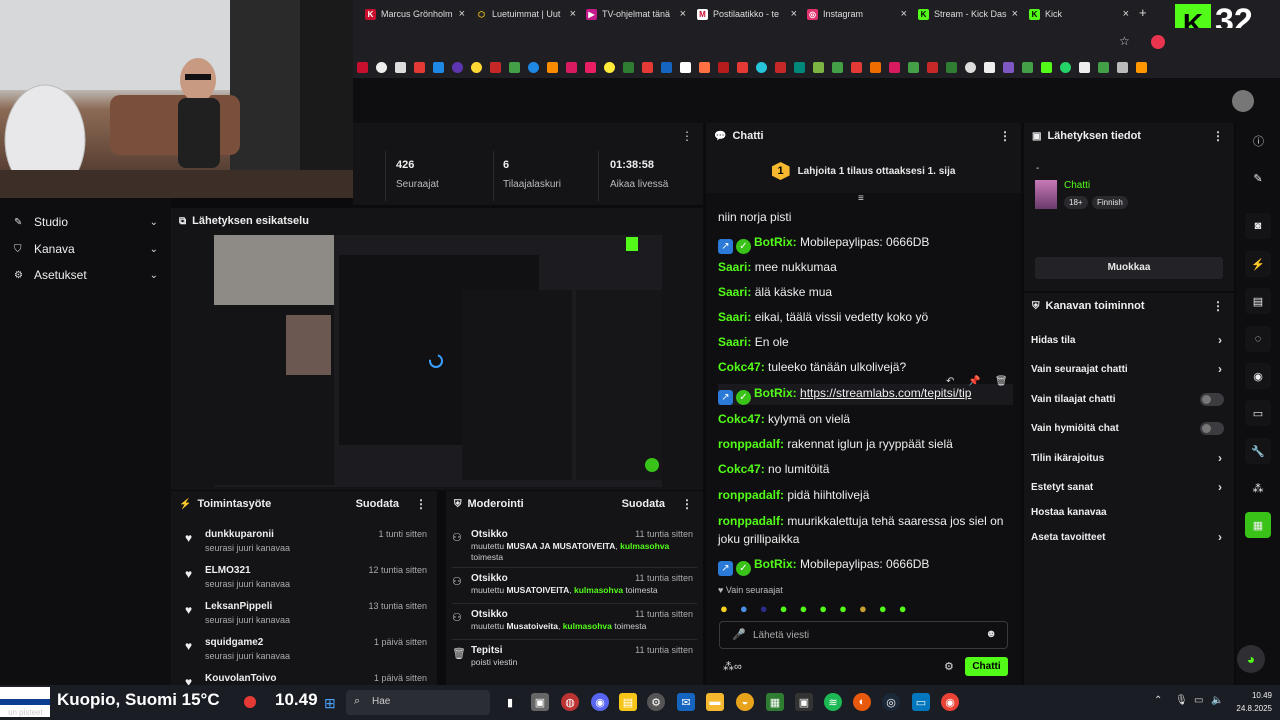 The width and height of the screenshot is (1280, 720). I want to click on discord-icon: ◉, so click(600, 702).